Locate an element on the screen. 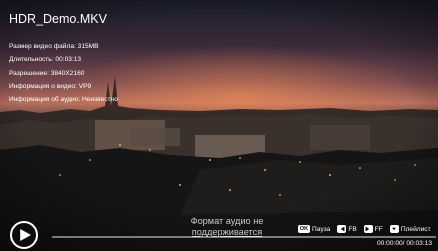 The image size is (438, 251). progress-bar is located at coordinates (244, 237).